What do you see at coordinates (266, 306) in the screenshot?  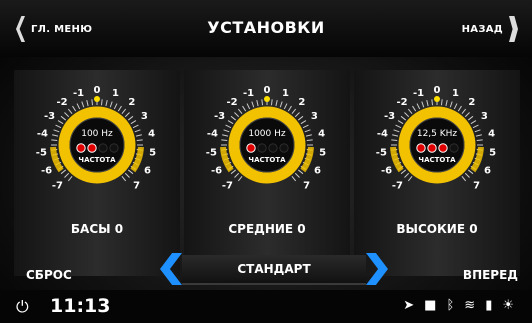 I see `status-bar: ⏻ 11:13 ➤ ■ ᛒ ≋ ▮ ☀` at bounding box center [266, 306].